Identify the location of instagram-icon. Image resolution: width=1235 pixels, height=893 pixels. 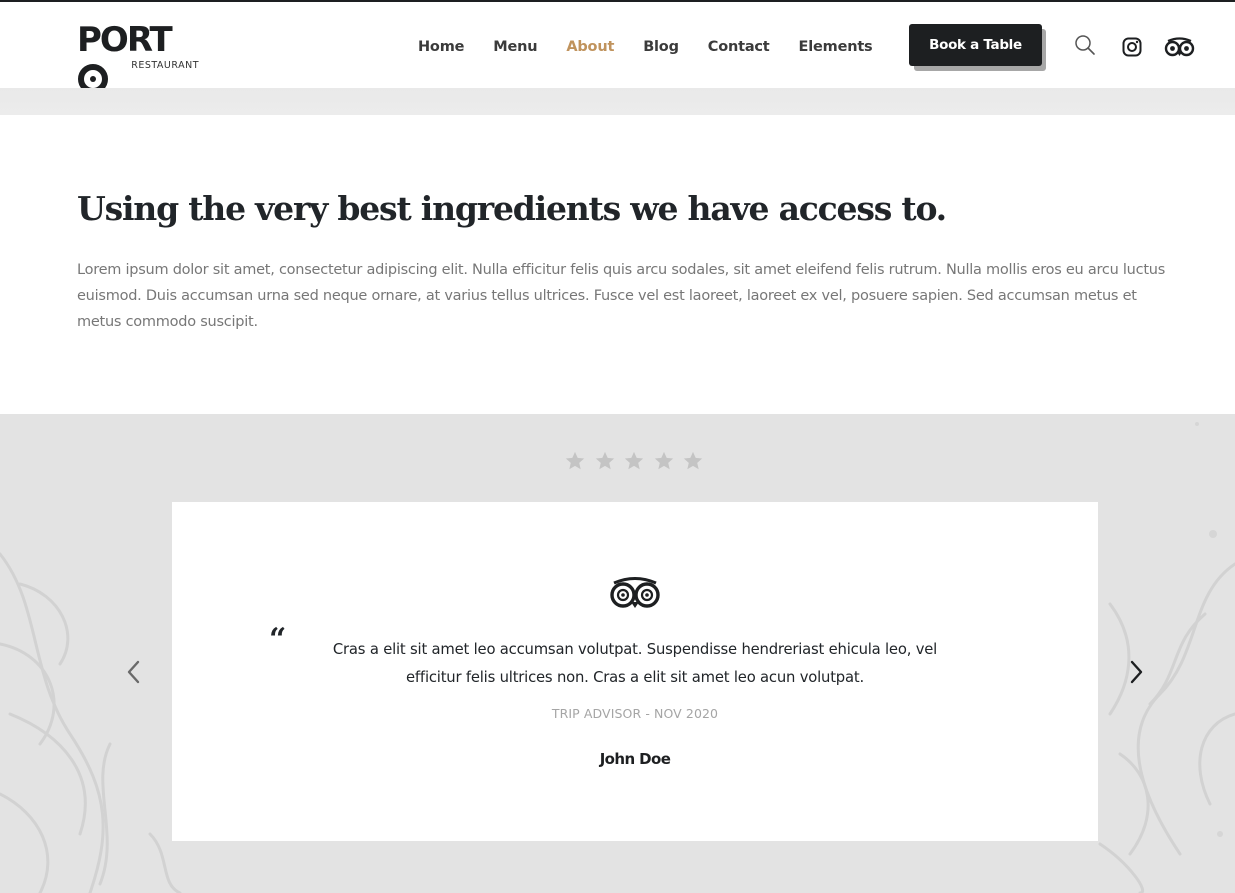
(1132, 47).